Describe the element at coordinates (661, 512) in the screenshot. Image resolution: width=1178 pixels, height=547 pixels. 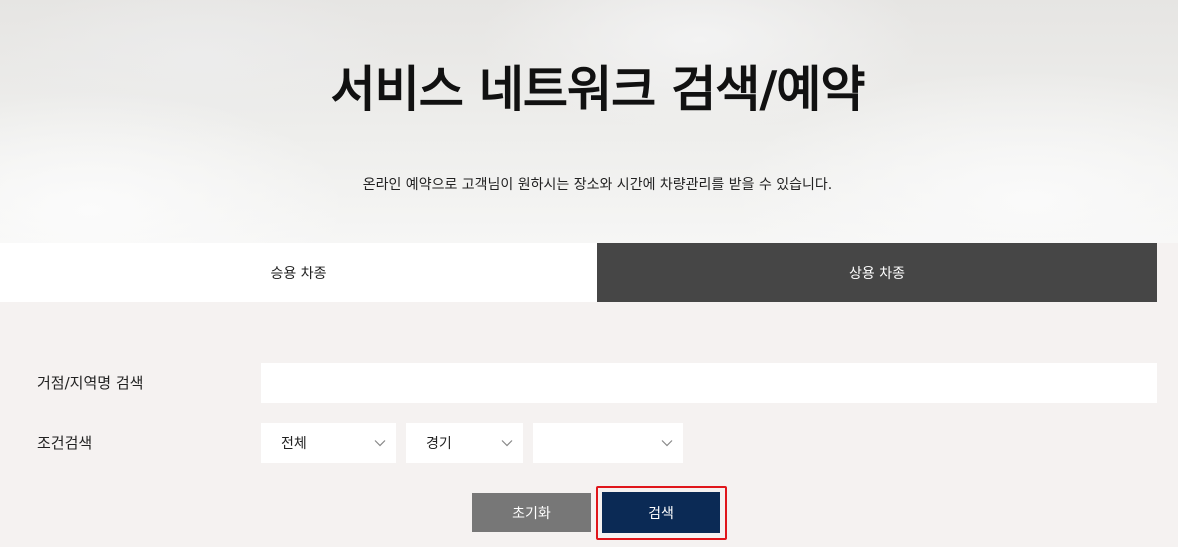
I see `search-button: 검색` at that location.